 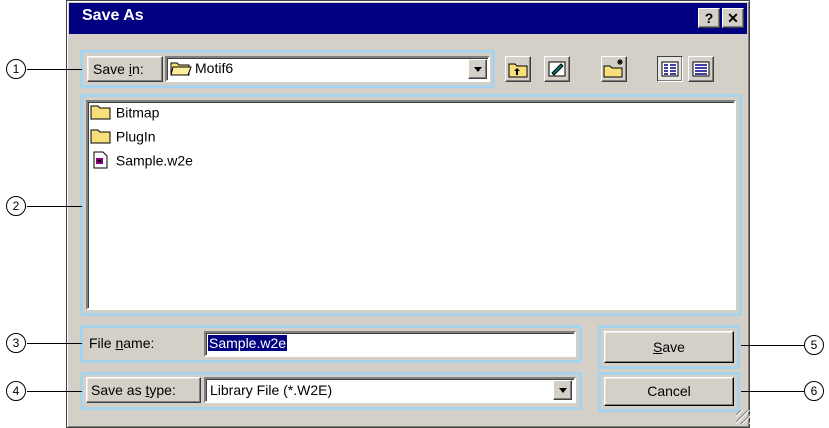 What do you see at coordinates (772, 391) in the screenshot?
I see `callout-6-leader` at bounding box center [772, 391].